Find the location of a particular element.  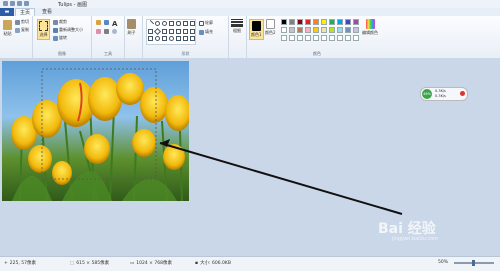

upload-speed: 0.3K/s is located at coordinates (440, 91).